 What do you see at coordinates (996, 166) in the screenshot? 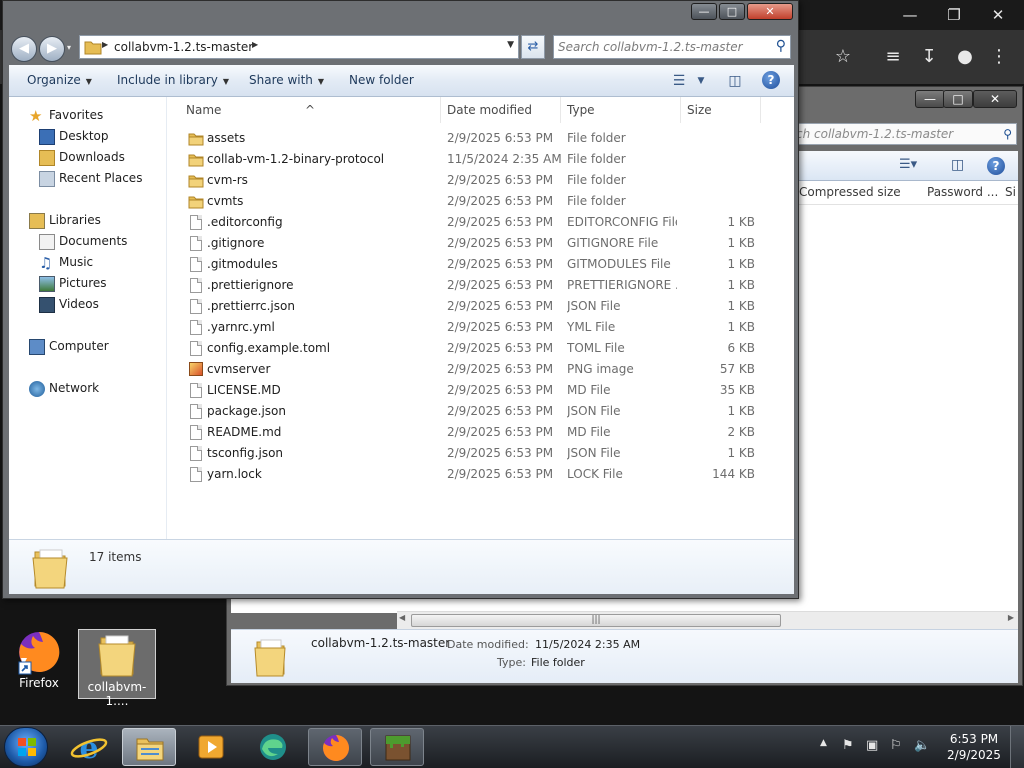
I see `bg-help-icon: ?` at bounding box center [996, 166].